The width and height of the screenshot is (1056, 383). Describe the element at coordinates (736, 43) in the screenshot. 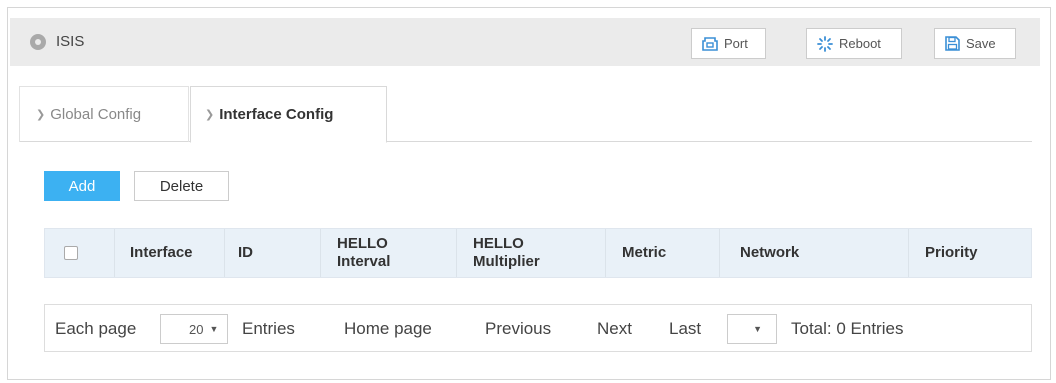

I see `port-button-label: Port` at that location.